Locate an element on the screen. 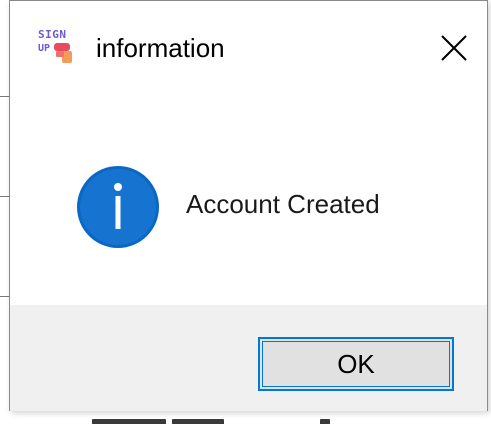  close-icon is located at coordinates (454, 48).